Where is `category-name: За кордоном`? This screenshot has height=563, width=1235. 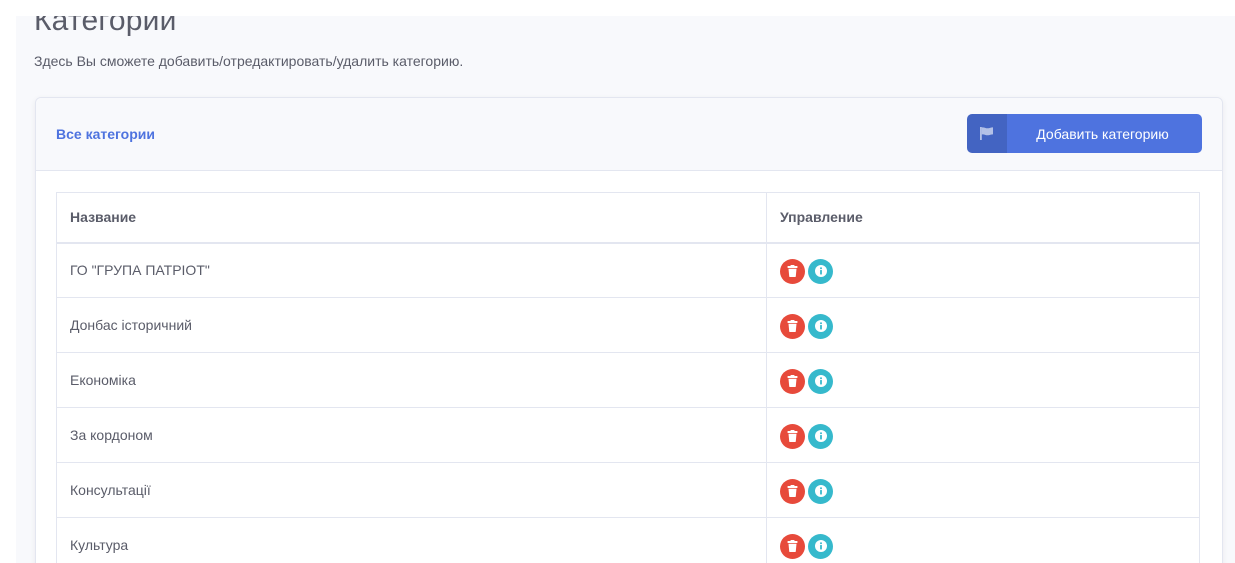
category-name: За кордоном is located at coordinates (411, 435).